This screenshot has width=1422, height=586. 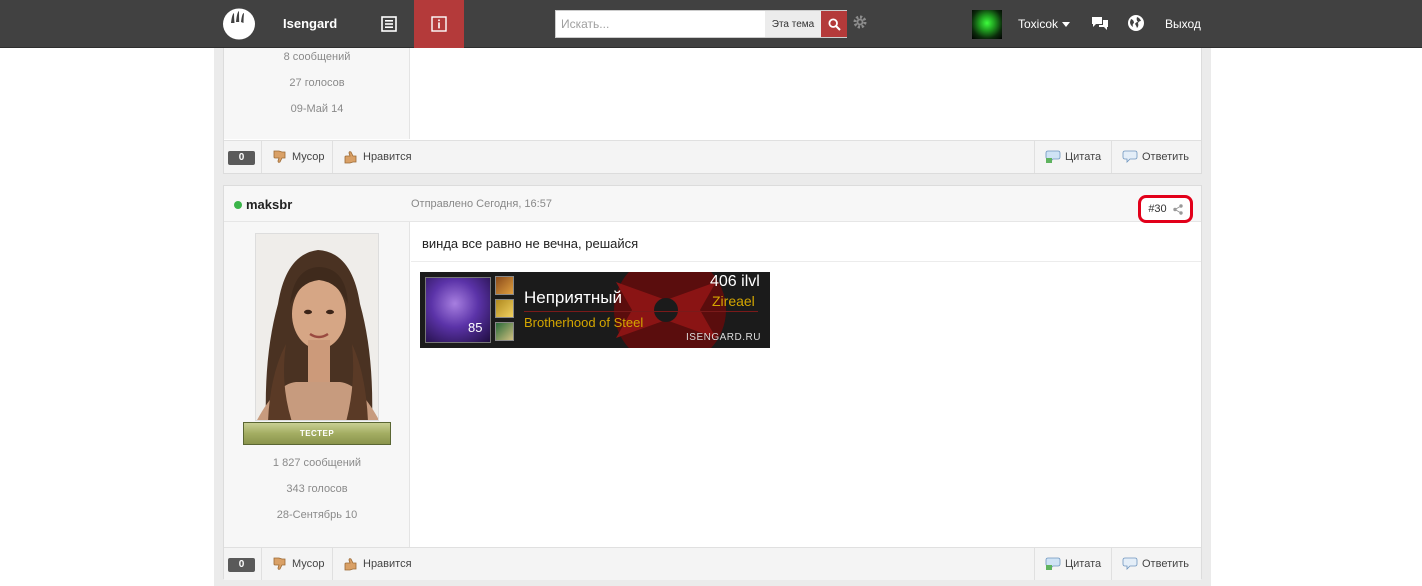 What do you see at coordinates (238, 205) in the screenshot?
I see `online-status-icon` at bounding box center [238, 205].